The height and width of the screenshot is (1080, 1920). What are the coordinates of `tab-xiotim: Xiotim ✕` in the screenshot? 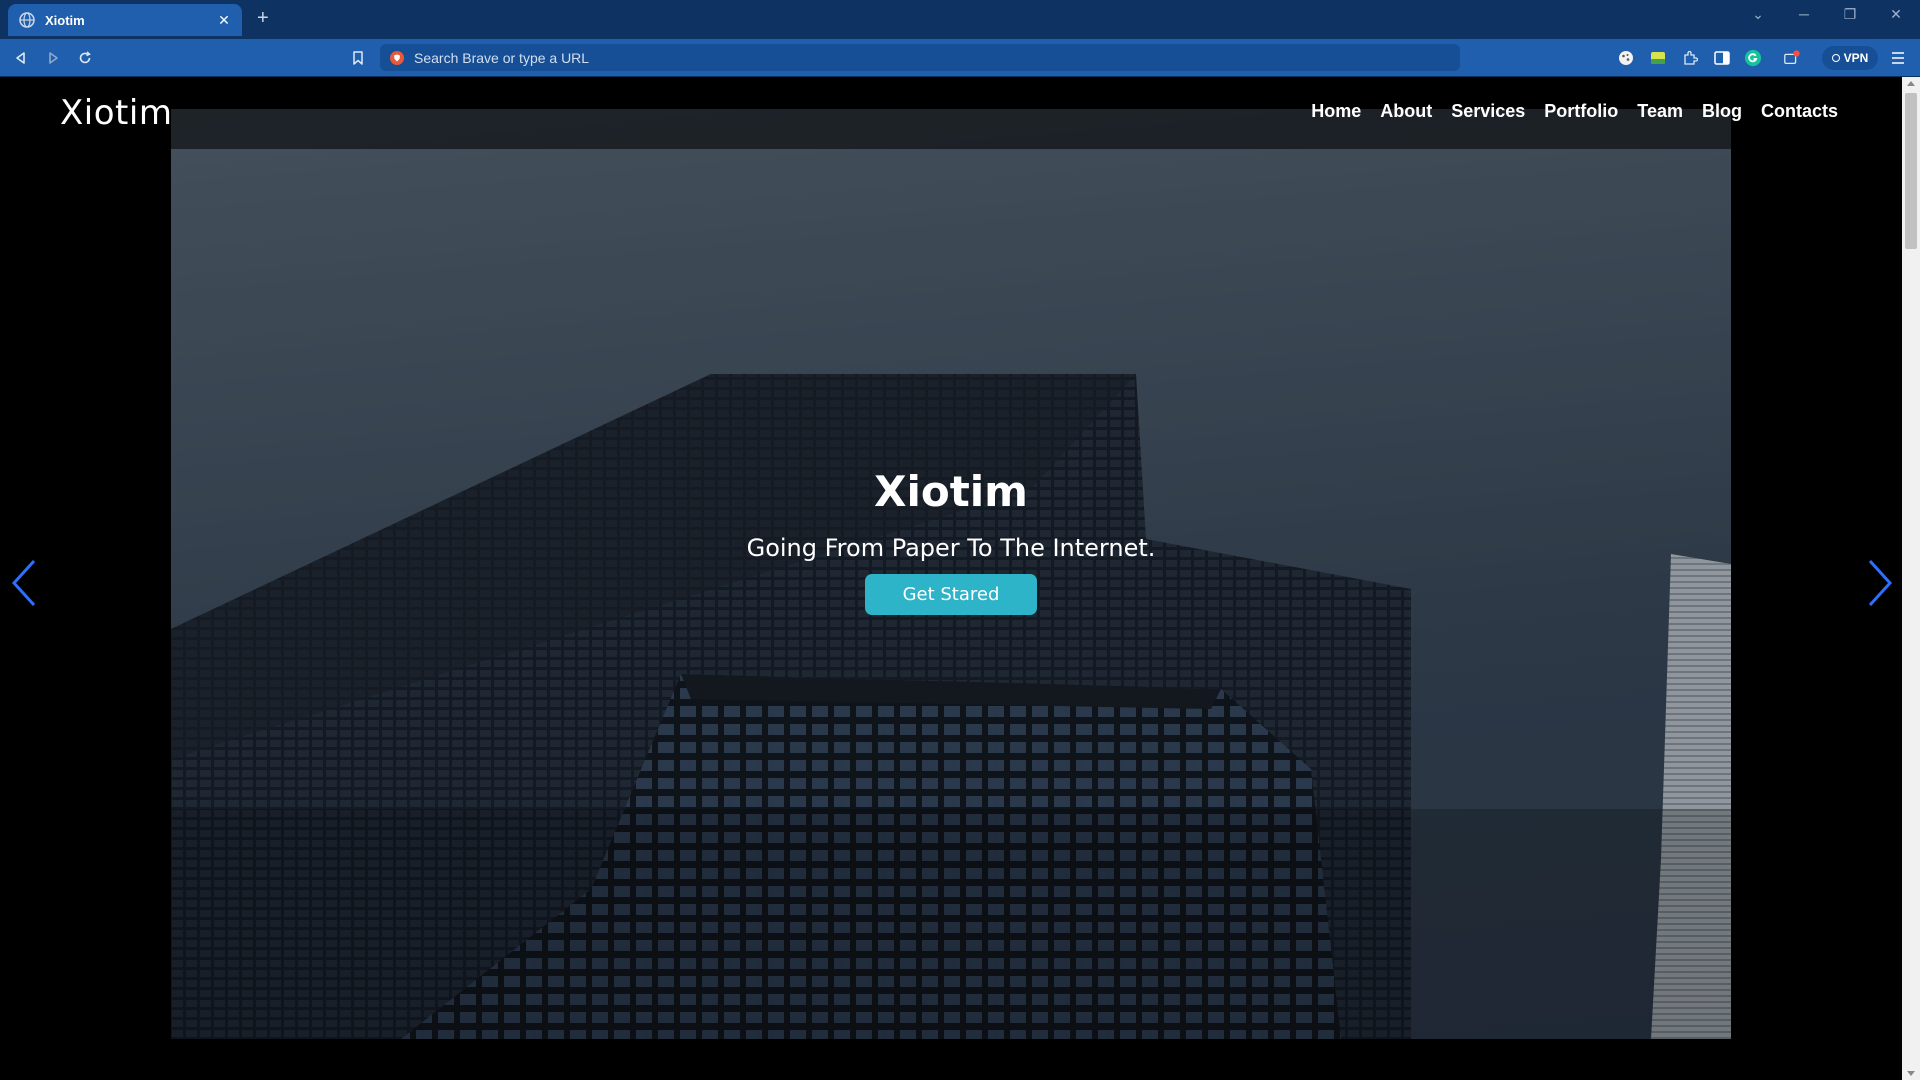 It's located at (125, 20).